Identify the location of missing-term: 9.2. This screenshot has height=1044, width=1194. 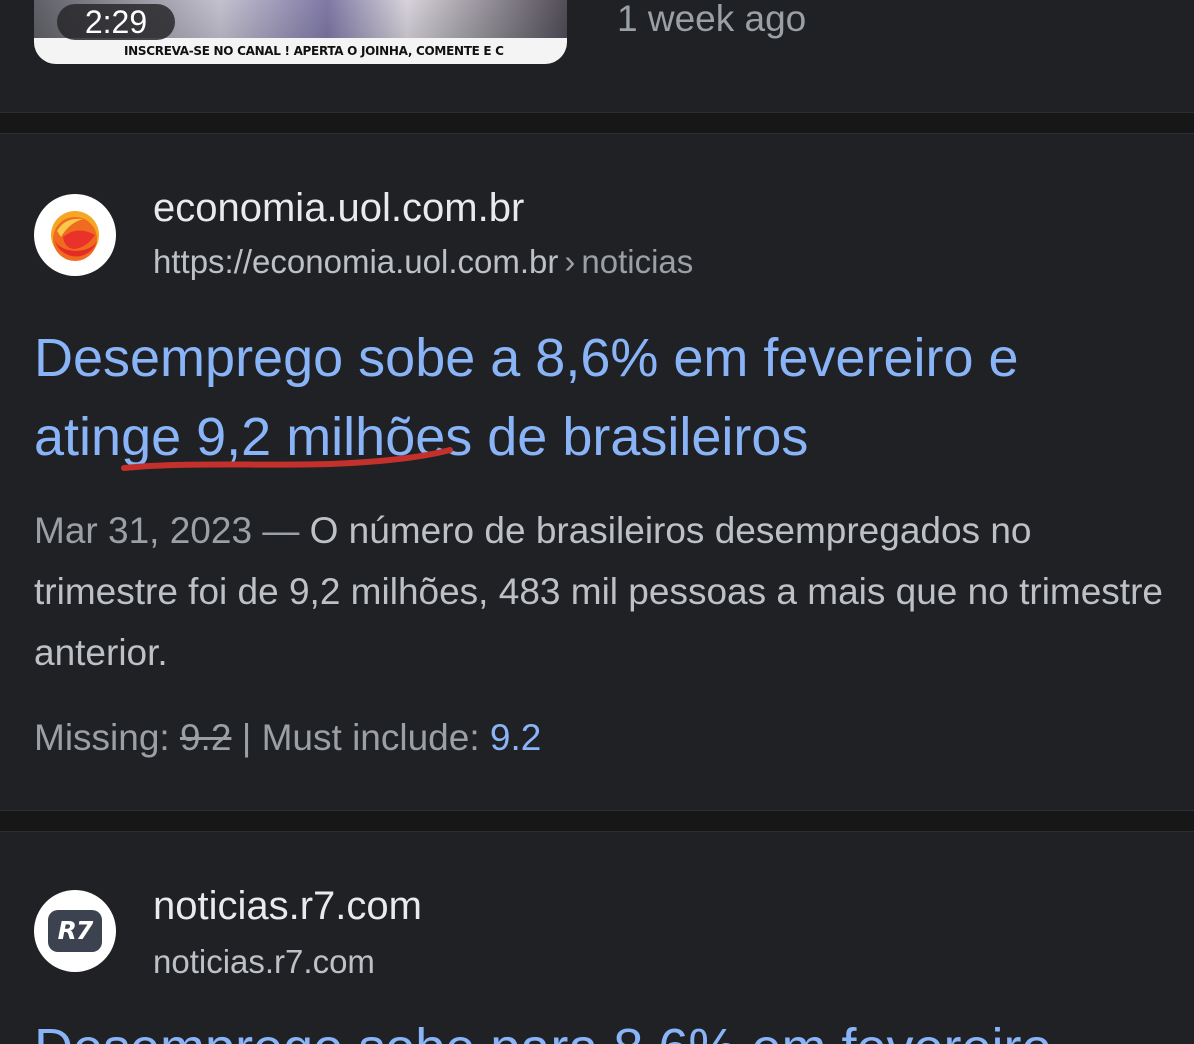
(205, 737).